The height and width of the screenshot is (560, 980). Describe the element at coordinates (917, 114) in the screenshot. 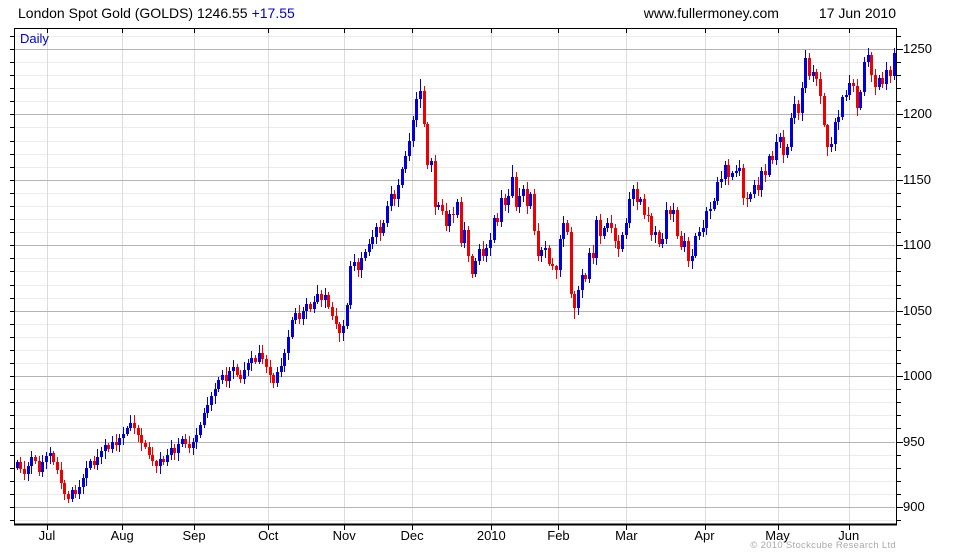

I see `y-axis-label: 1200` at that location.